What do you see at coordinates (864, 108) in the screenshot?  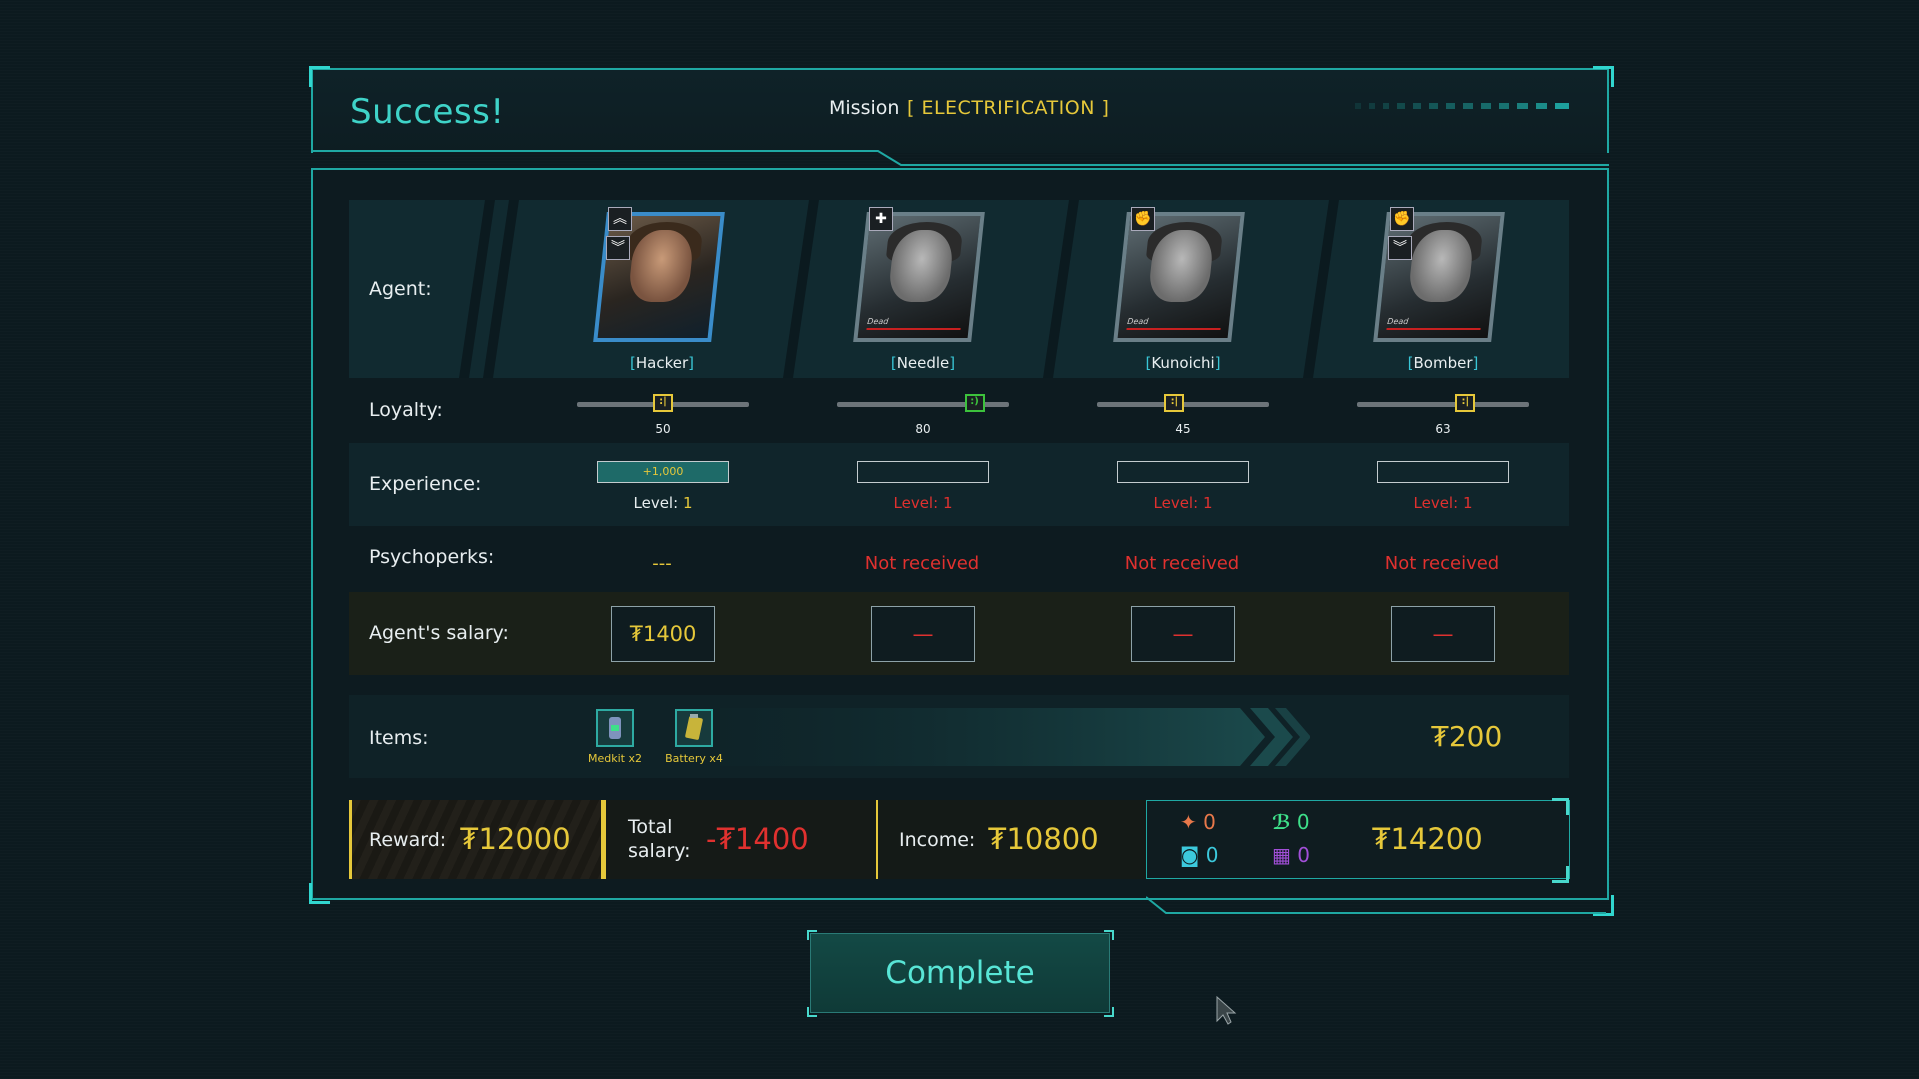 I see `mission-label: Mission` at bounding box center [864, 108].